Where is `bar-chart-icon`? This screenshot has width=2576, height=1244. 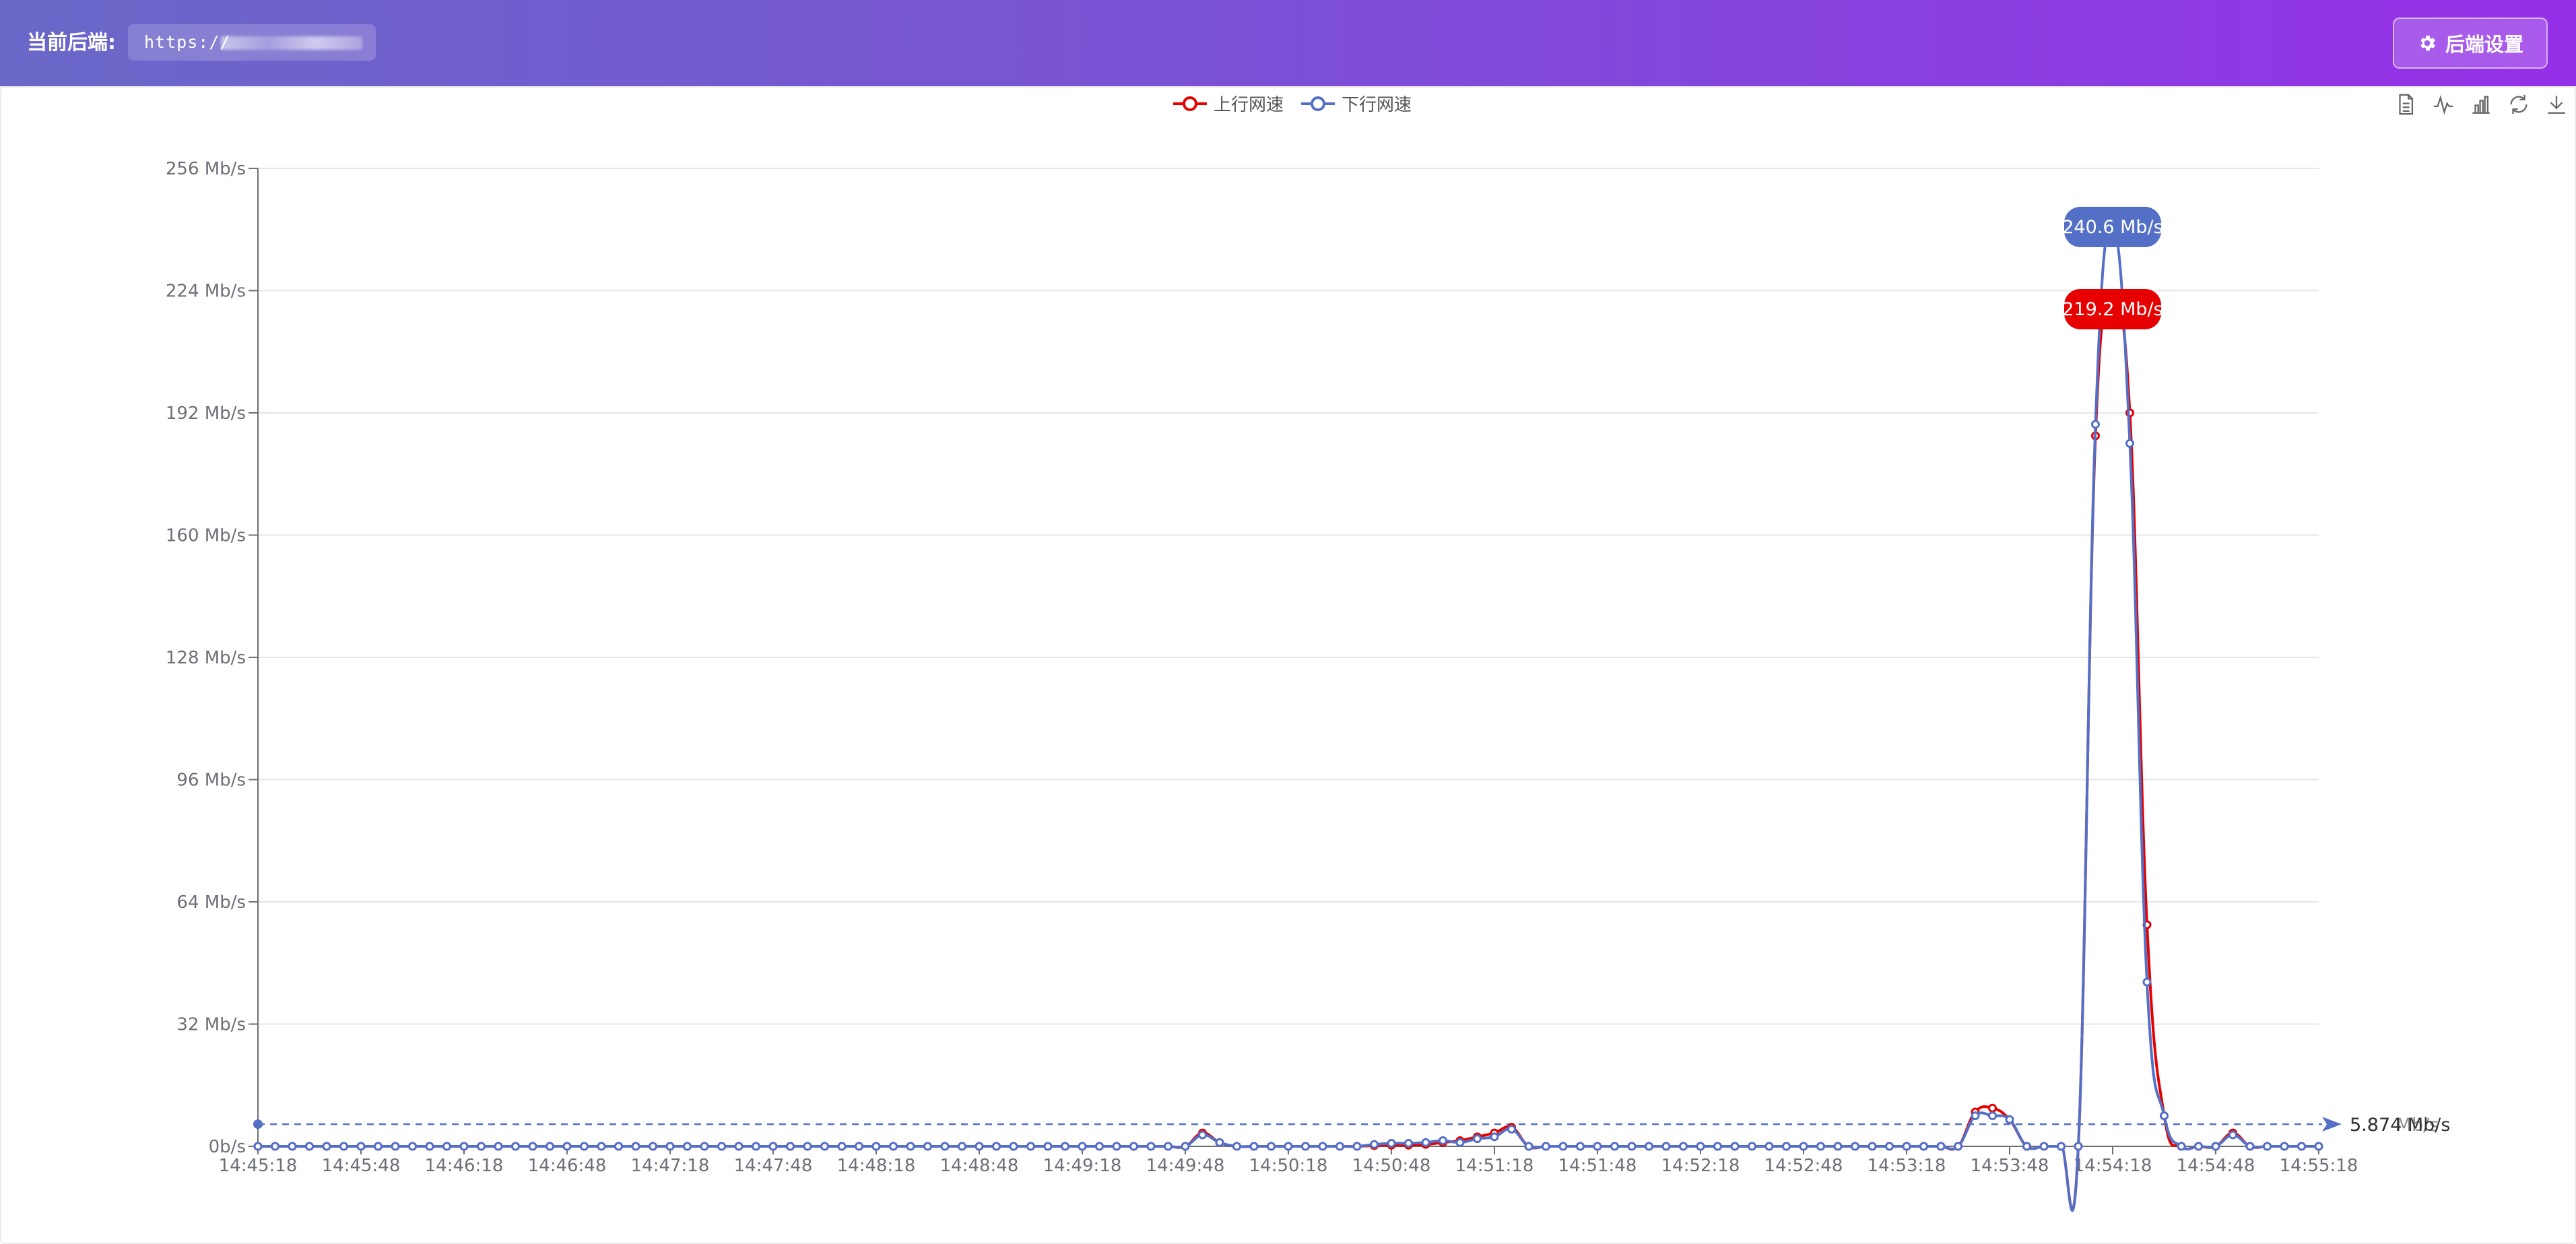
bar-chart-icon is located at coordinates (2481, 104).